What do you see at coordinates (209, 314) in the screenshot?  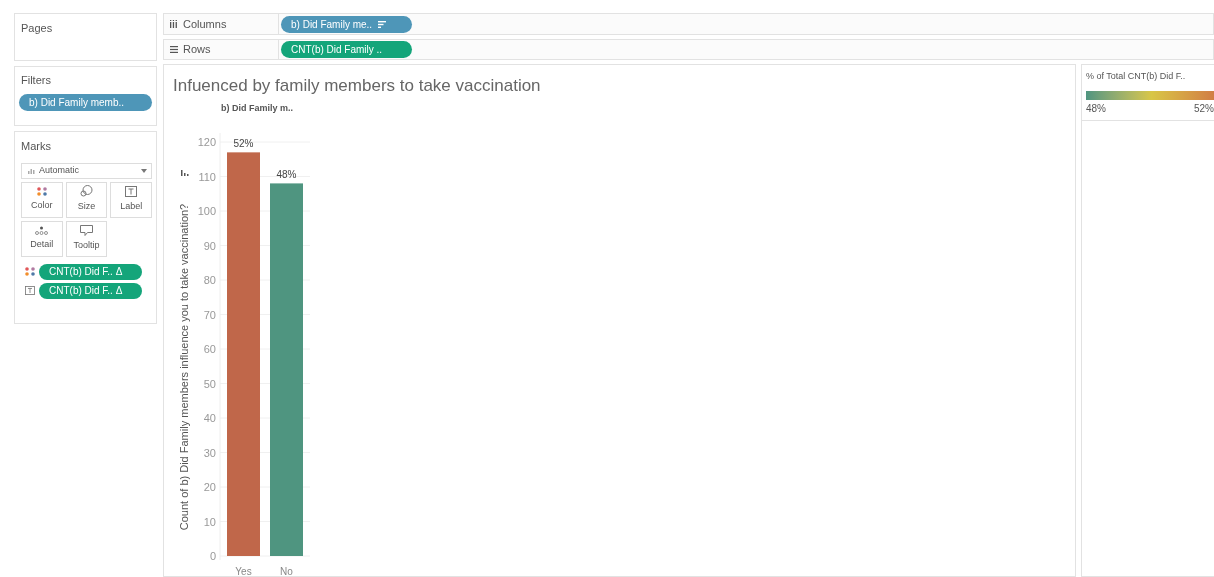 I see `y-tick-label: 70` at bounding box center [209, 314].